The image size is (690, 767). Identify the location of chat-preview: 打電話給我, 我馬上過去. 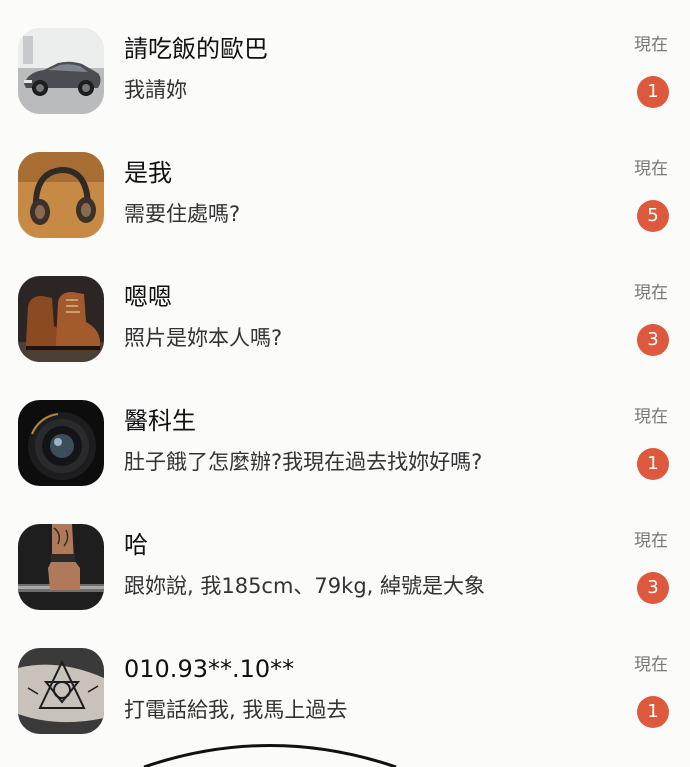
(236, 710).